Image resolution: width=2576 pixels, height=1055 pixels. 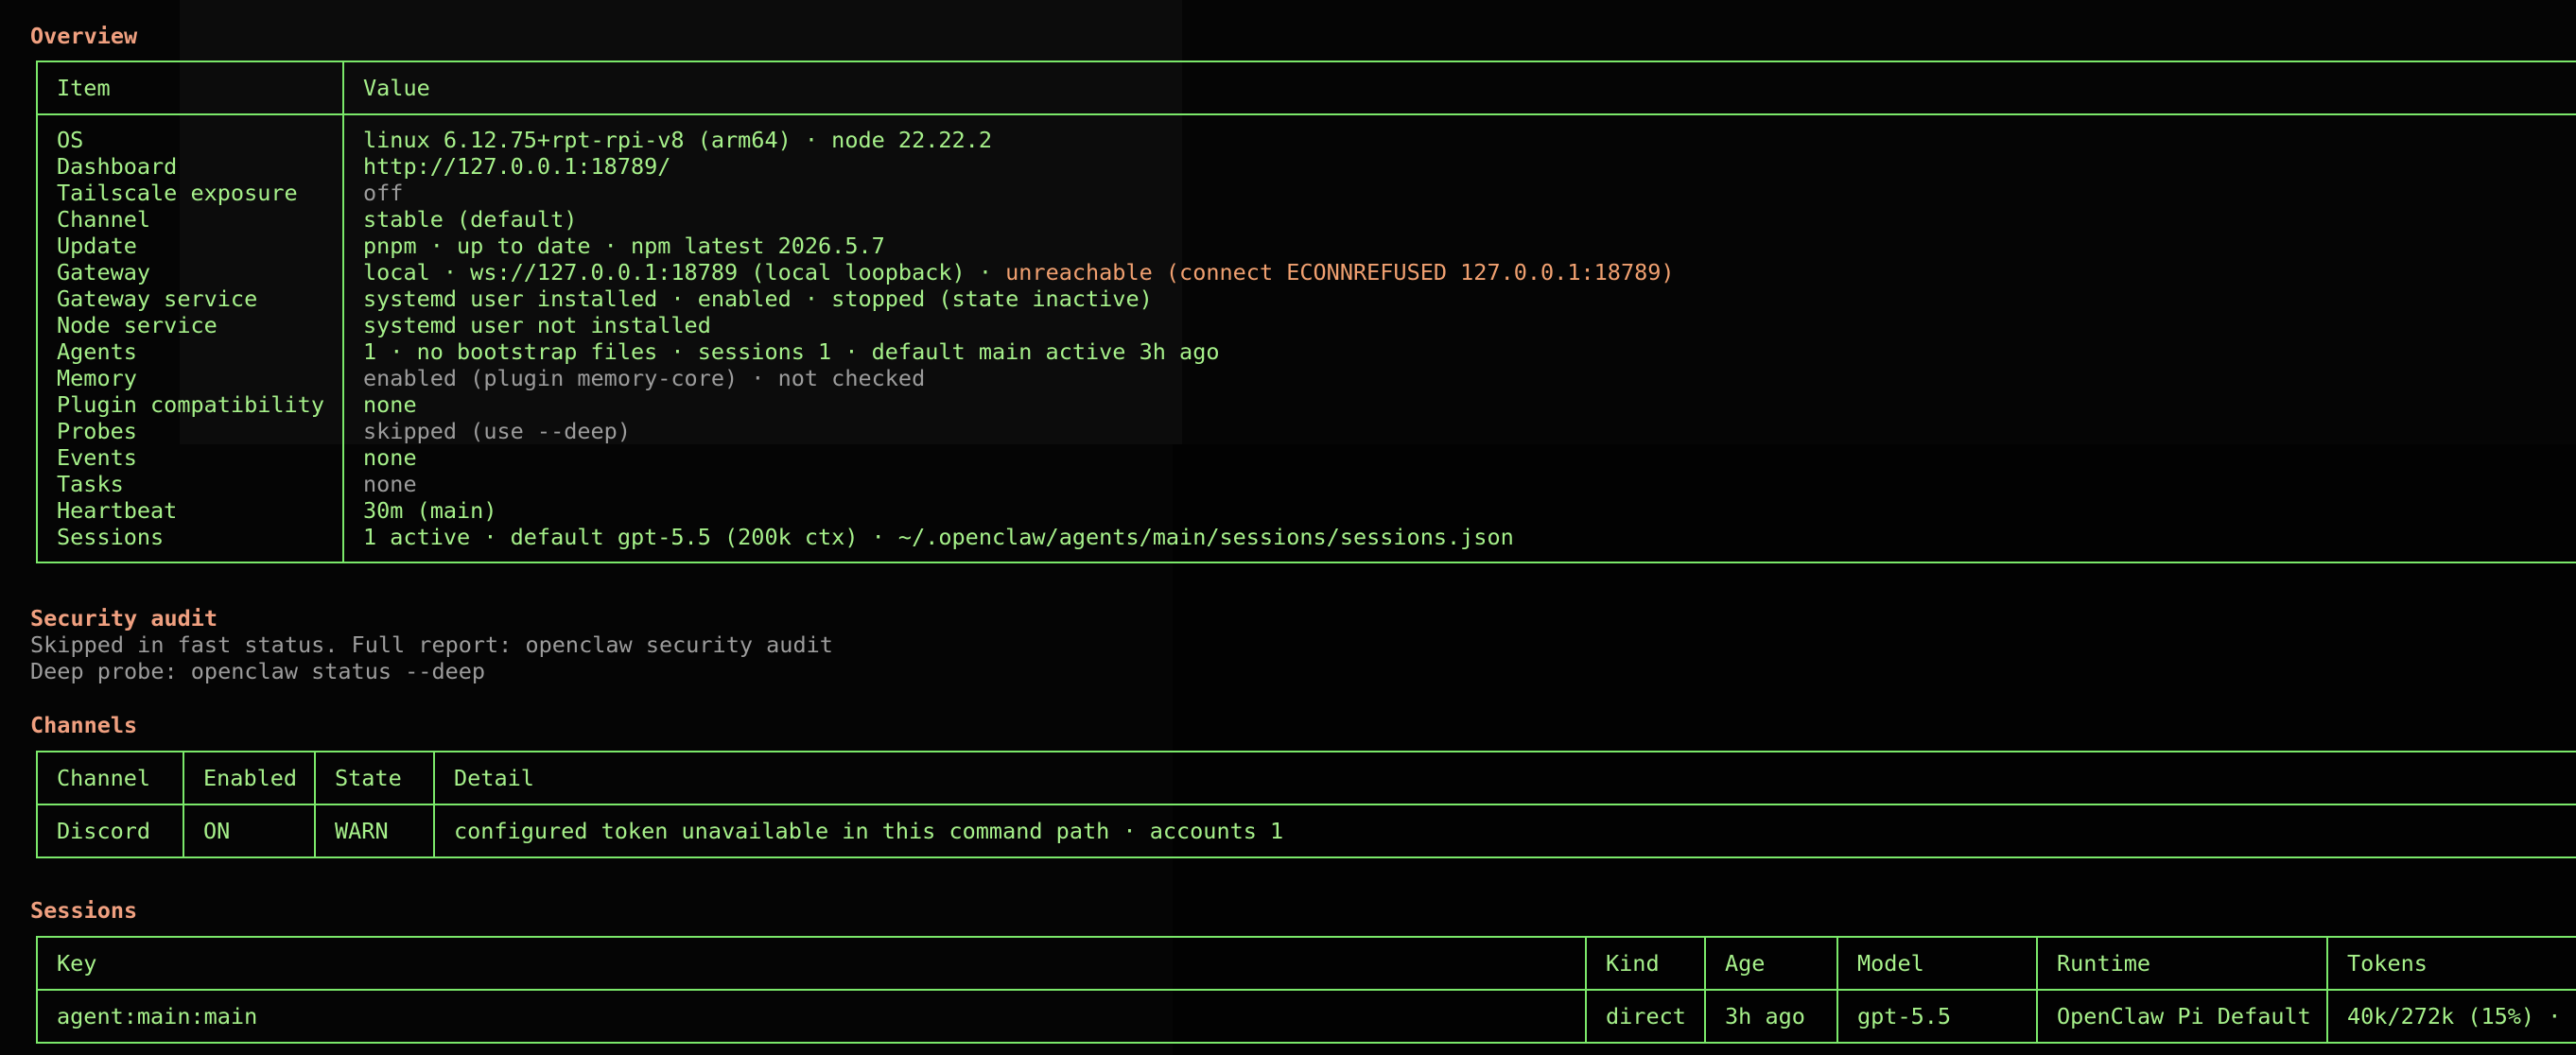 I want to click on item-label: Gateway, so click(x=104, y=272).